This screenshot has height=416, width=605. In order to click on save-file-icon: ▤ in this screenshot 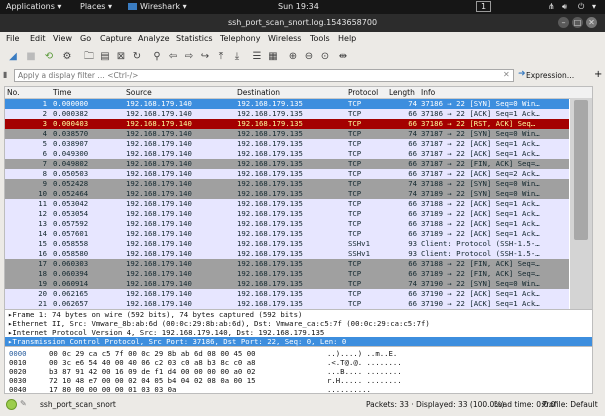, I will do `click(105, 57)`.